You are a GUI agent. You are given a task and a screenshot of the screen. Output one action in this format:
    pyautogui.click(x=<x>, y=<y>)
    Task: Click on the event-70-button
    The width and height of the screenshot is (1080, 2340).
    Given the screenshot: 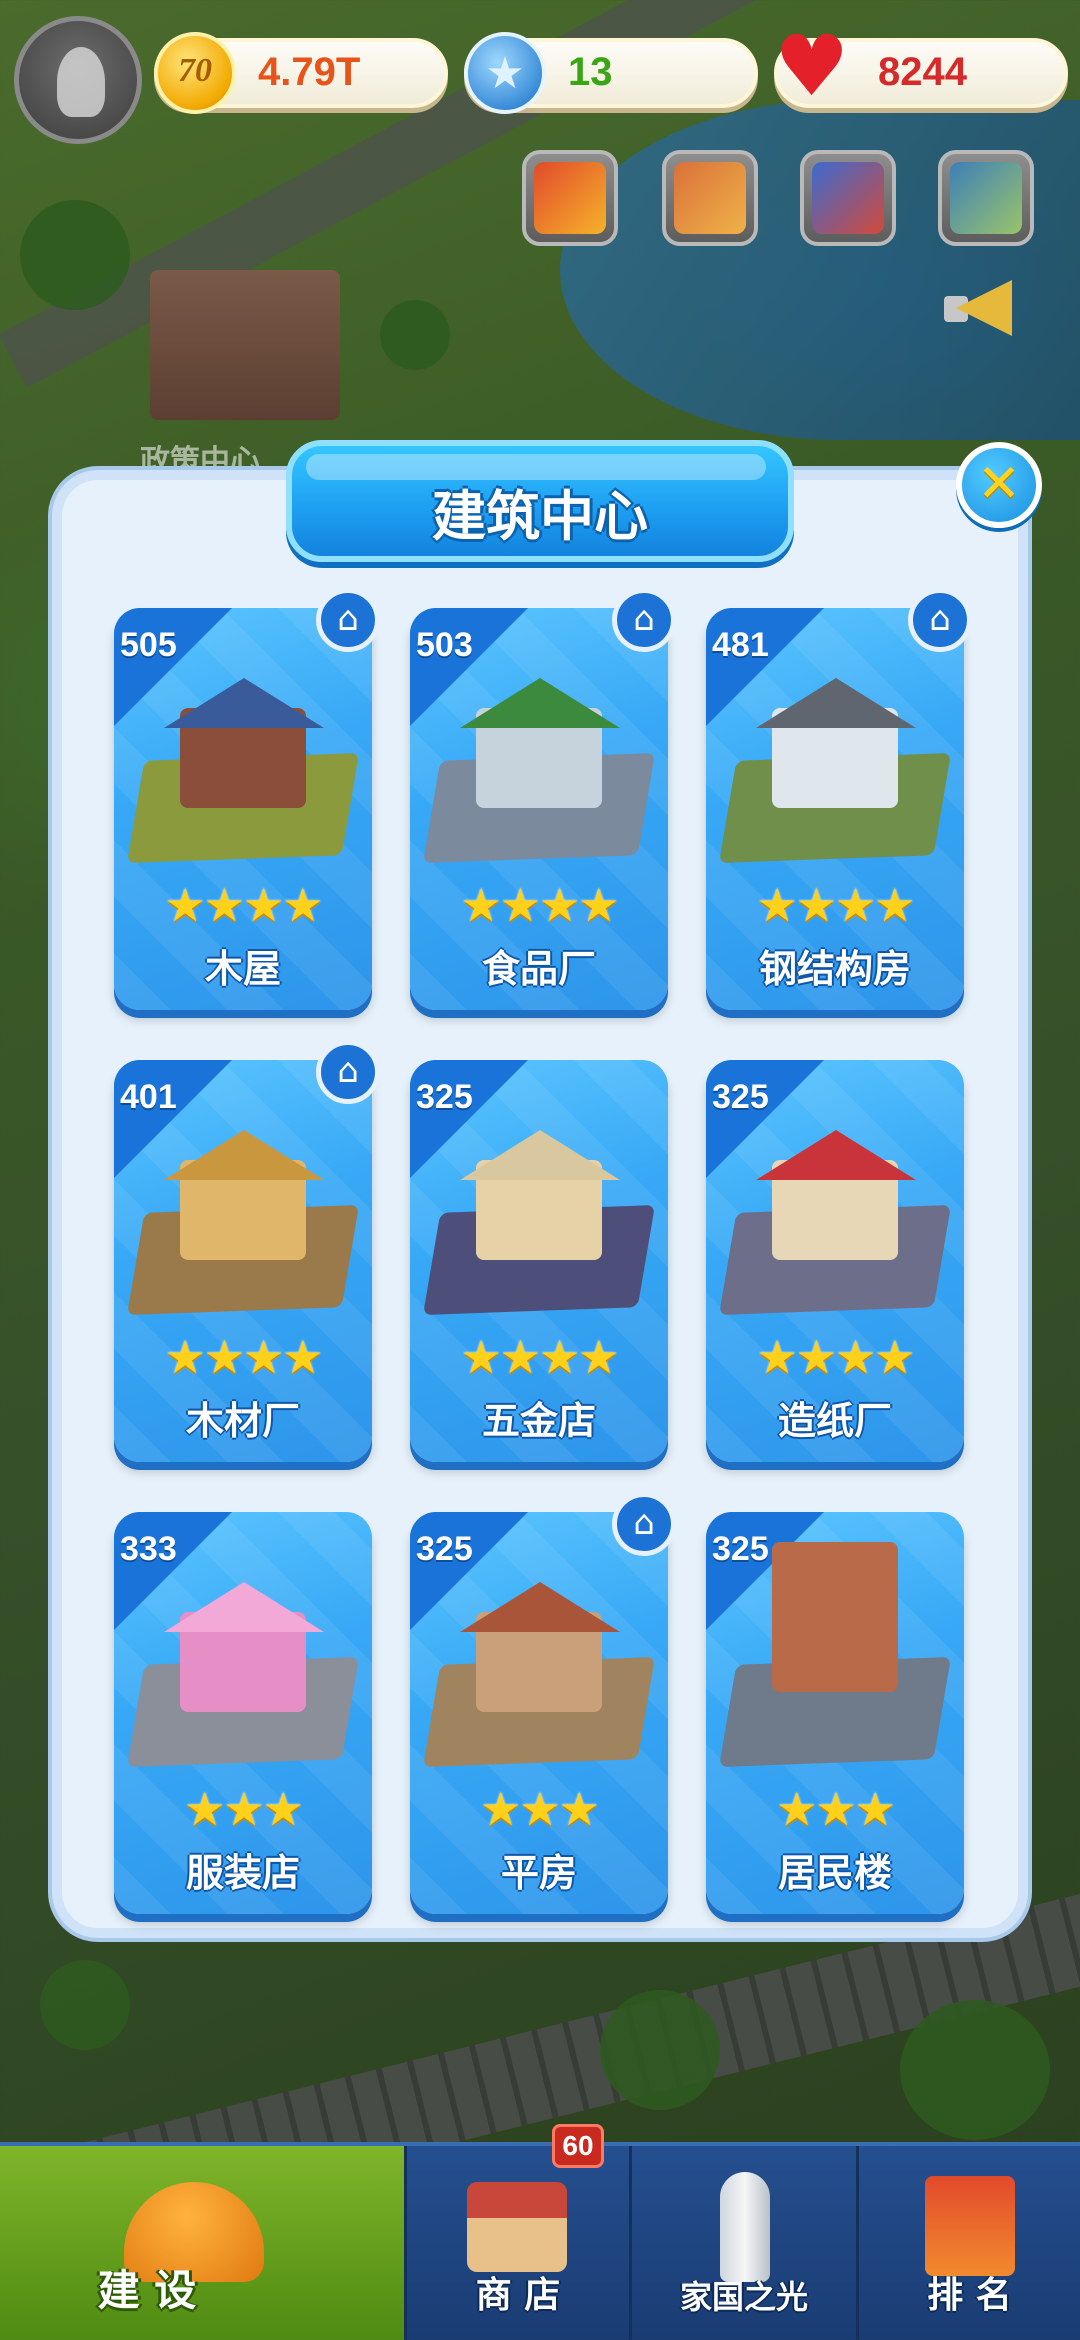 What is the action you would take?
    pyautogui.click(x=570, y=198)
    